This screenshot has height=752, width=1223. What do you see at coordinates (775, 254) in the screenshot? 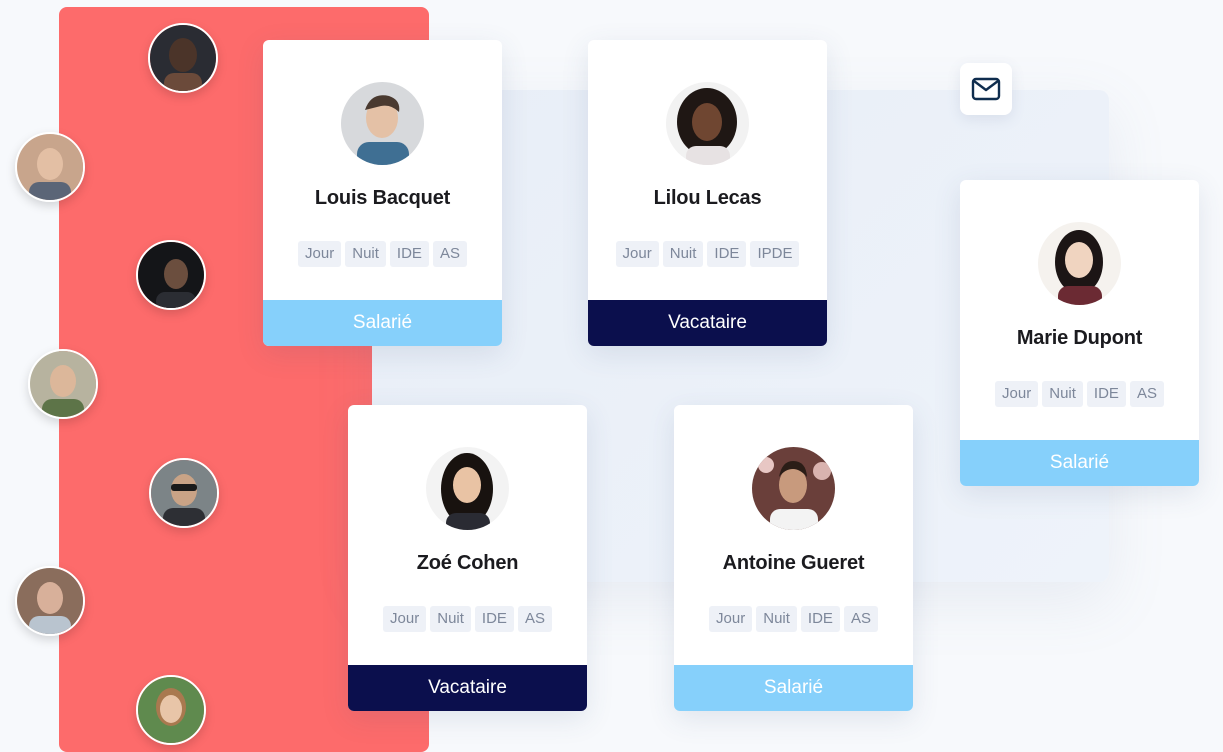
I see `tag: IPDE` at bounding box center [775, 254].